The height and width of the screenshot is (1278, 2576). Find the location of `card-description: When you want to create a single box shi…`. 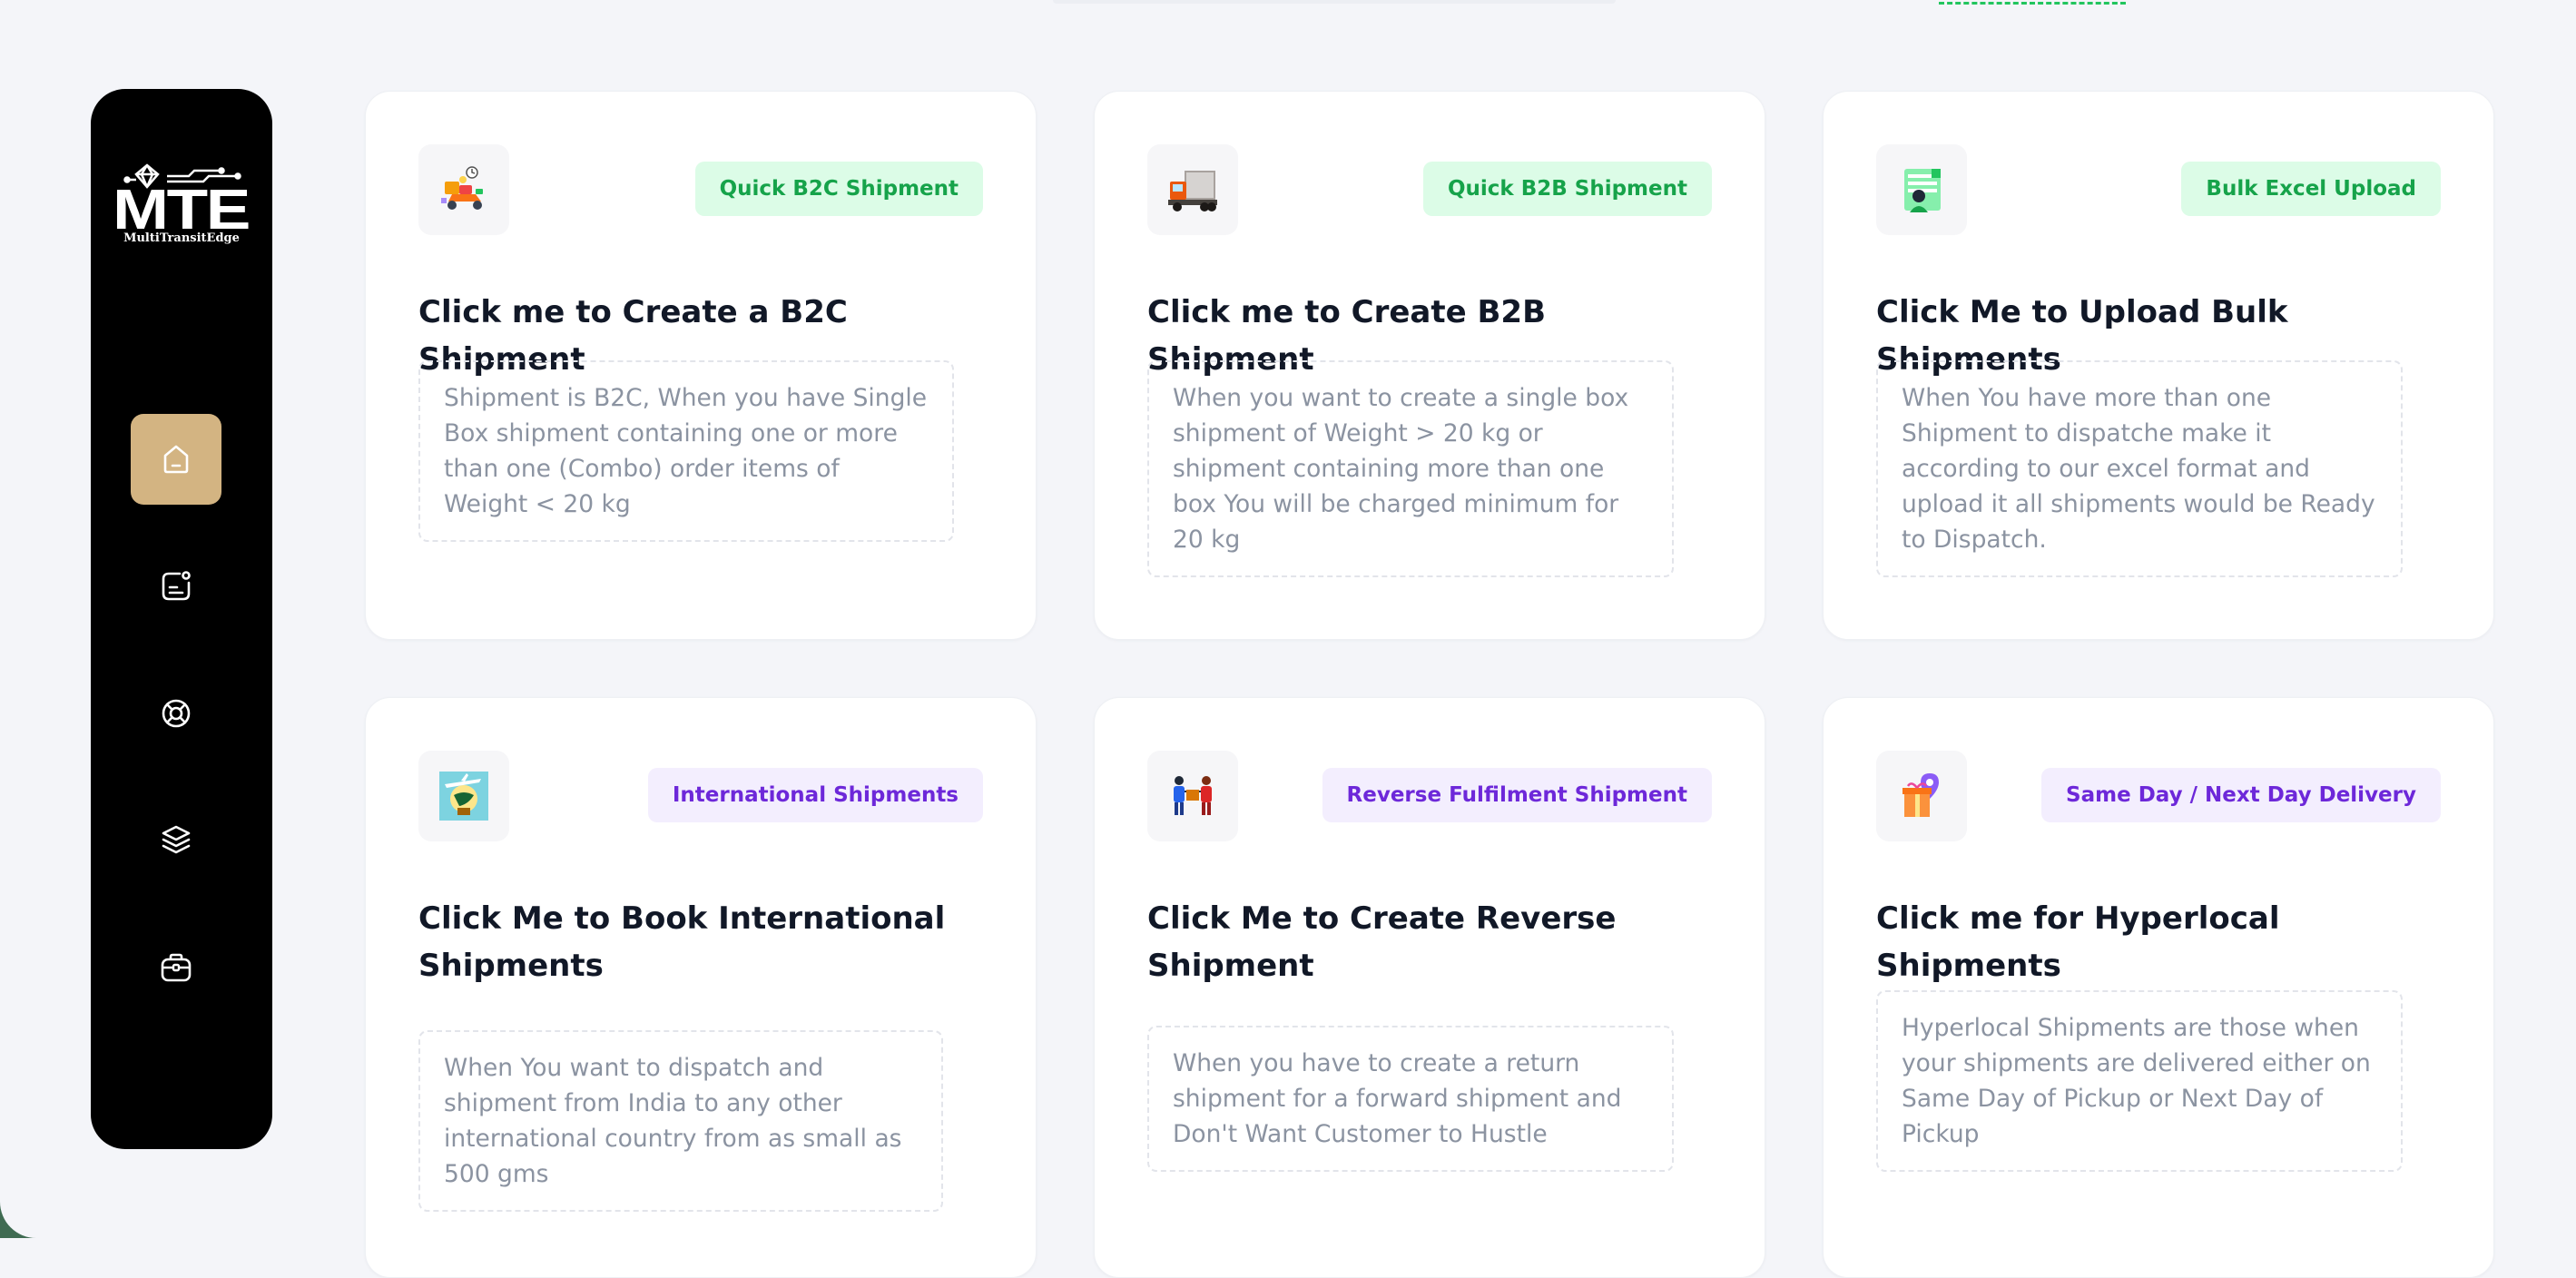

card-description: When you want to create a single box shi… is located at coordinates (1410, 468).